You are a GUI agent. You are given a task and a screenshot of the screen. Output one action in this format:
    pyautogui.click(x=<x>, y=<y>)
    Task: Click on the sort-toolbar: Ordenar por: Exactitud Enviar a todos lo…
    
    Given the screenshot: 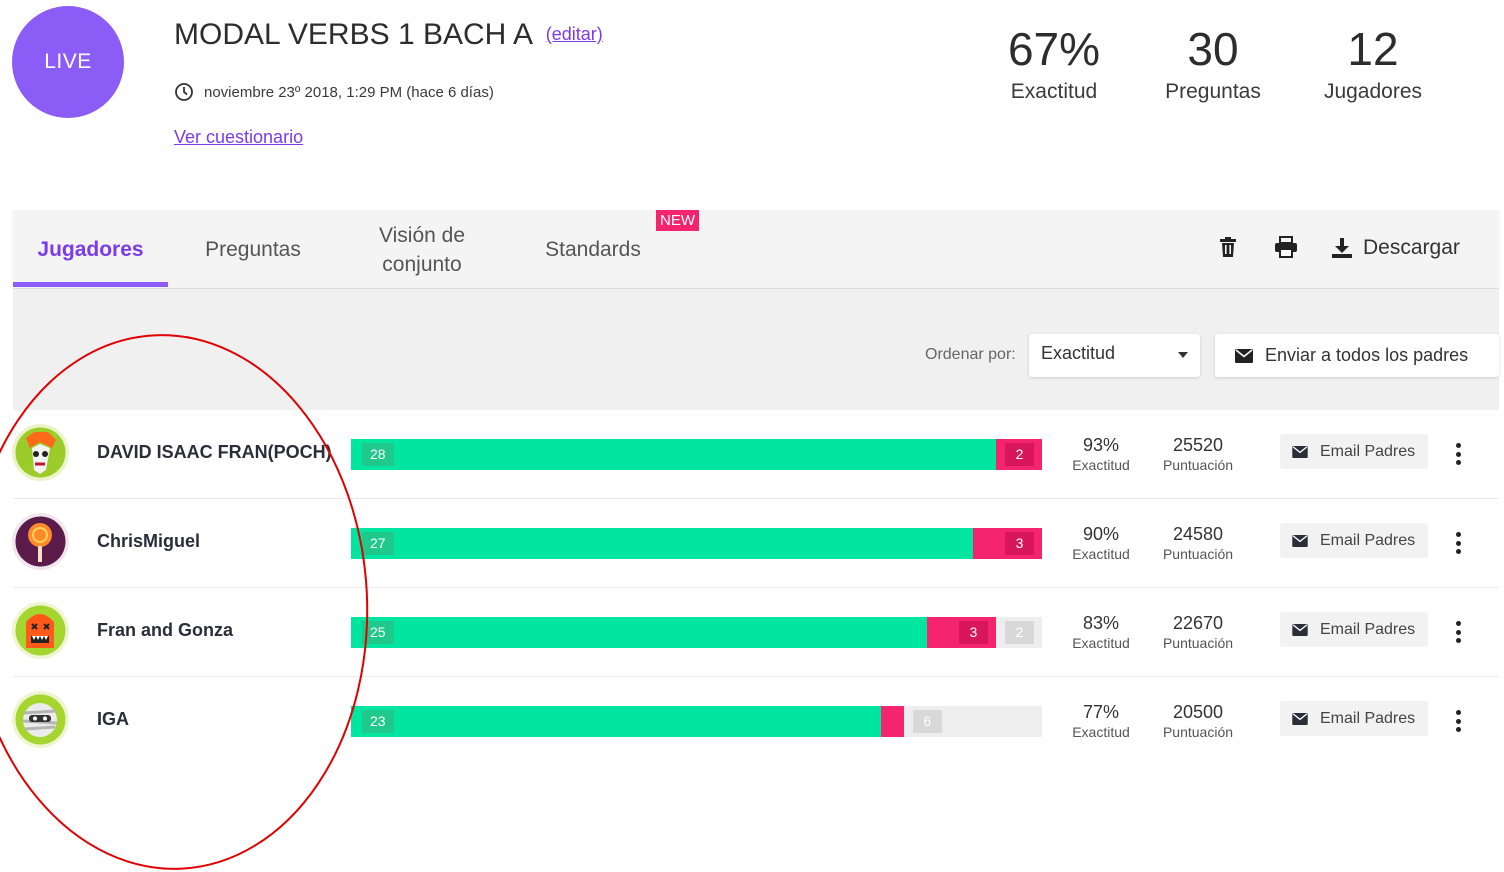 What is the action you would take?
    pyautogui.click(x=756, y=350)
    